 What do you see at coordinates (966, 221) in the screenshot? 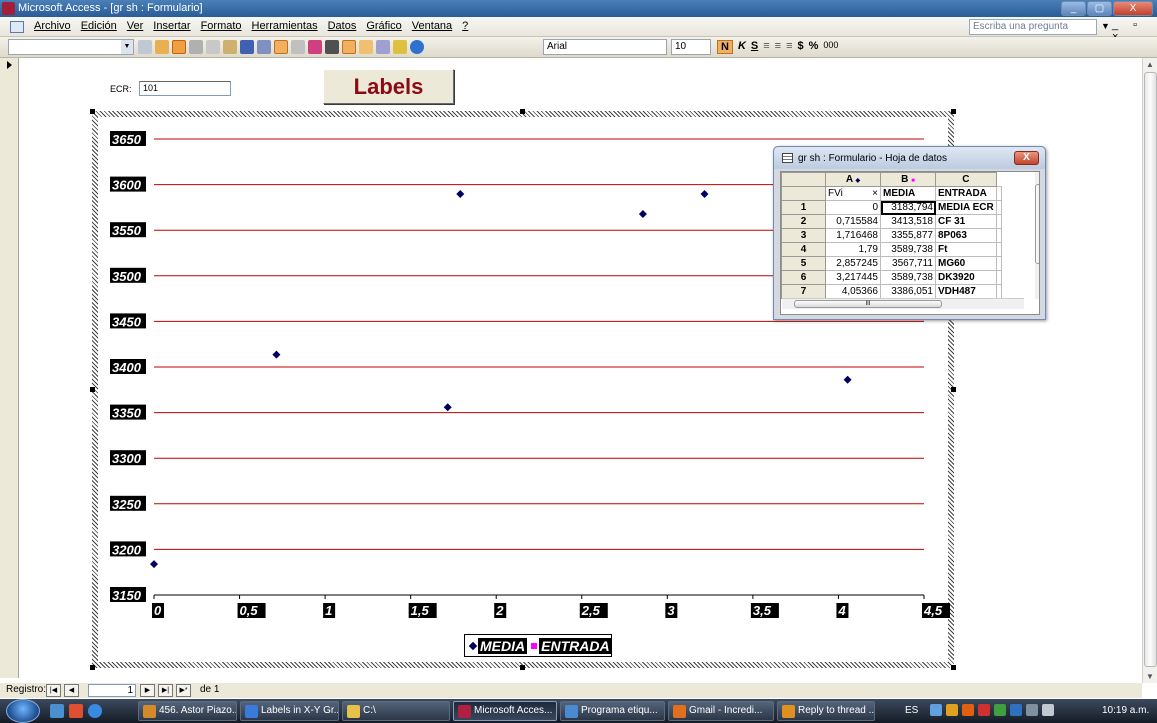
I see `cell: CF 31` at bounding box center [966, 221].